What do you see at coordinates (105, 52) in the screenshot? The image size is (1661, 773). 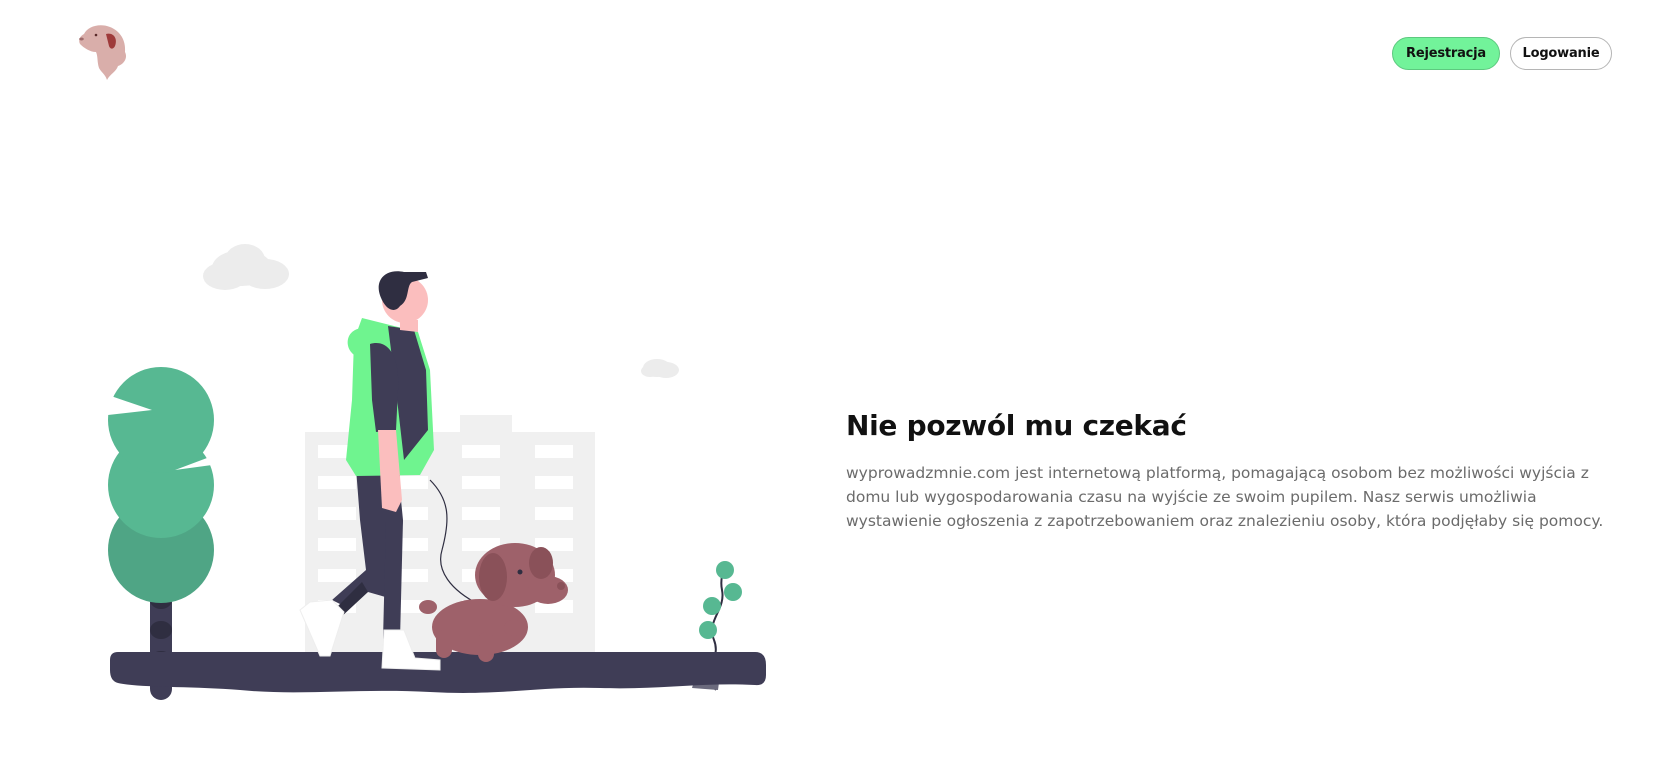 I see `dog-logo-icon` at bounding box center [105, 52].